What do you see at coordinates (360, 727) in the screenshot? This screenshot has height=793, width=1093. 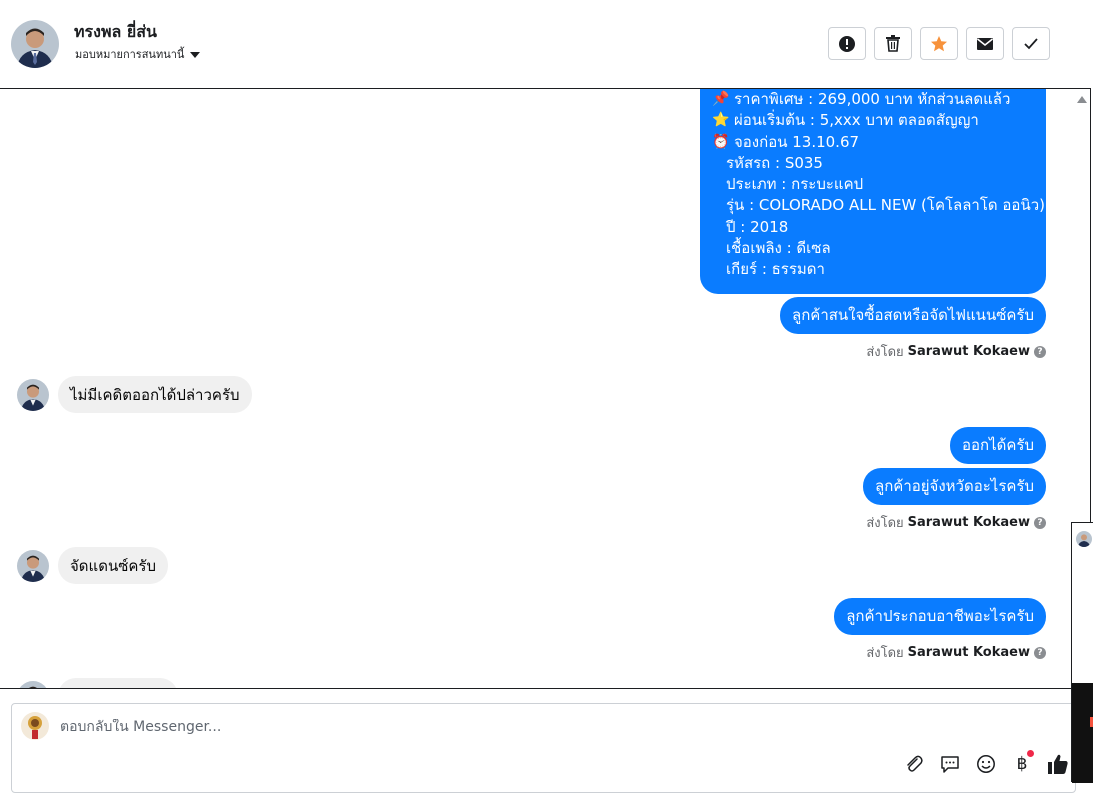 I see `reply-input` at bounding box center [360, 727].